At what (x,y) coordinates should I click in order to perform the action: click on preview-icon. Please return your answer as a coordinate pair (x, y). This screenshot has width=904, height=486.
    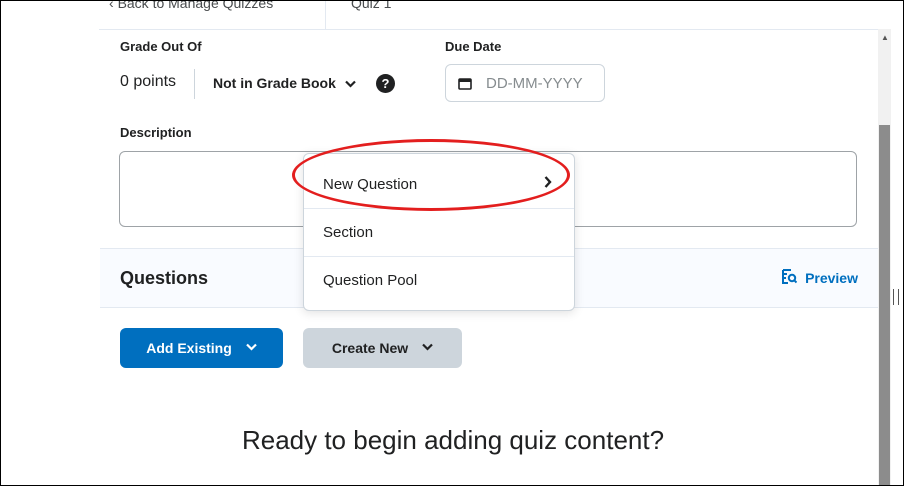
    Looking at the image, I should click on (790, 278).